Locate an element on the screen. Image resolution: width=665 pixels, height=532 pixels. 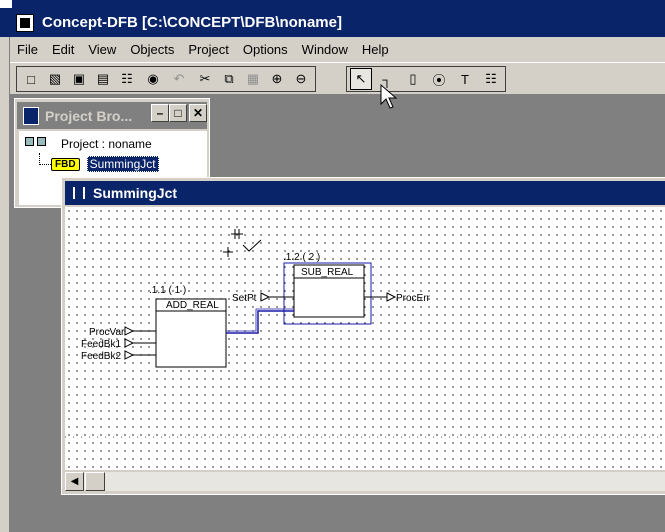
copy-icon: ⧉ is located at coordinates (229, 79).